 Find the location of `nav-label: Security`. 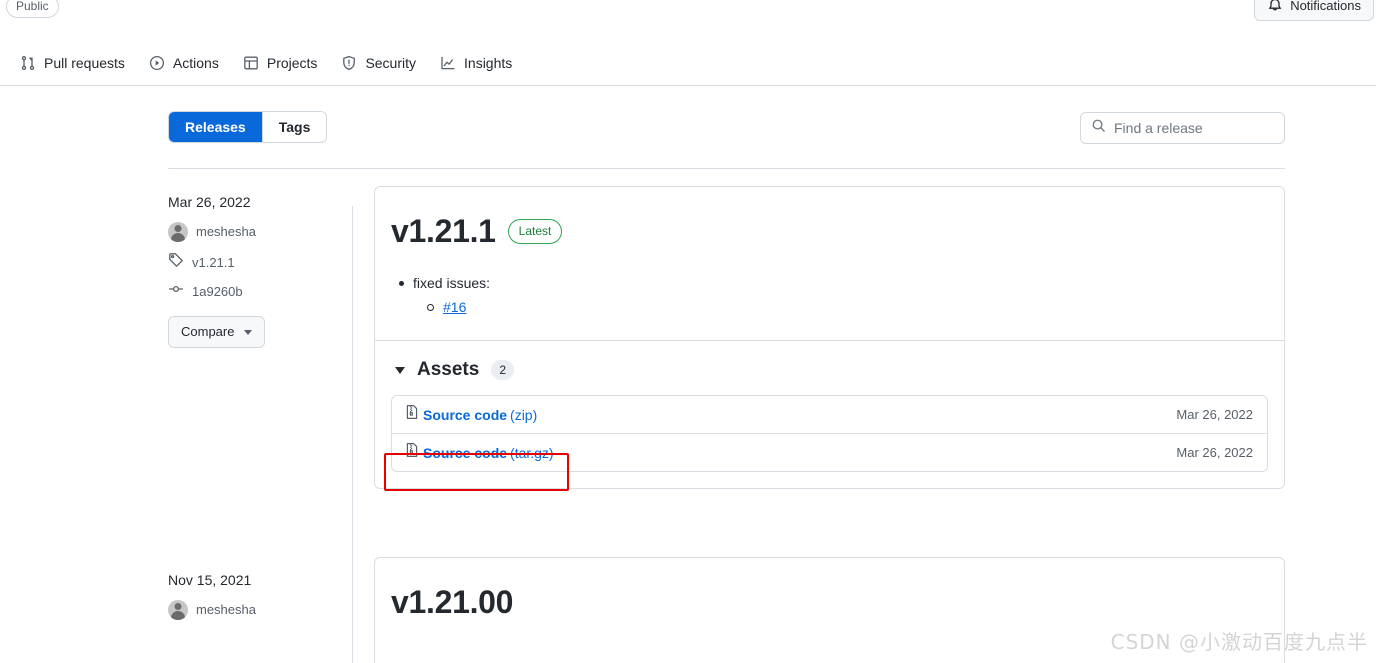

nav-label: Security is located at coordinates (391, 62).